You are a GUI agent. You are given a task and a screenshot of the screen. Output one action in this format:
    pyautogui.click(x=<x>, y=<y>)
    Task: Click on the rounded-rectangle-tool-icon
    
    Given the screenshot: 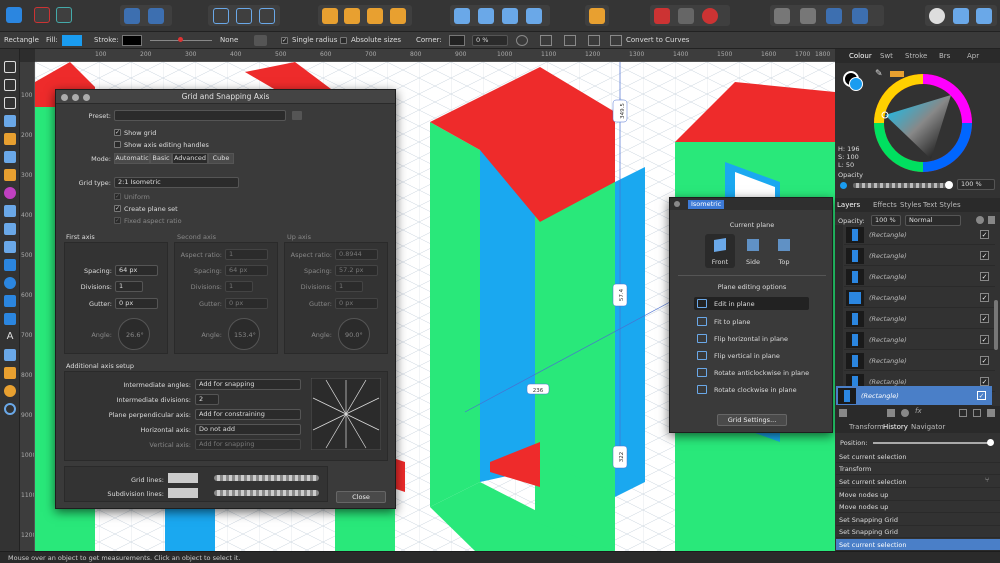 What is the action you would take?
    pyautogui.click(x=10, y=301)
    